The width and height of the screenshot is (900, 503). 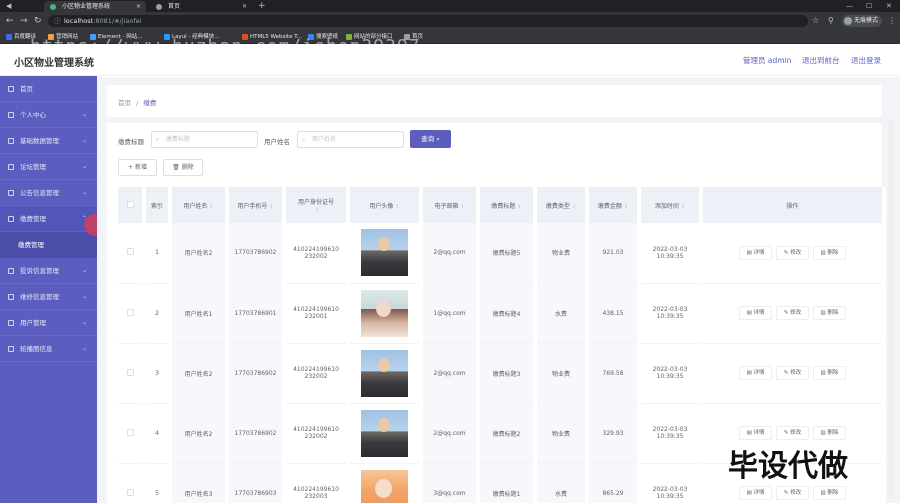 I want to click on column-header: 用户身份证号 ⇕, so click(x=317, y=205).